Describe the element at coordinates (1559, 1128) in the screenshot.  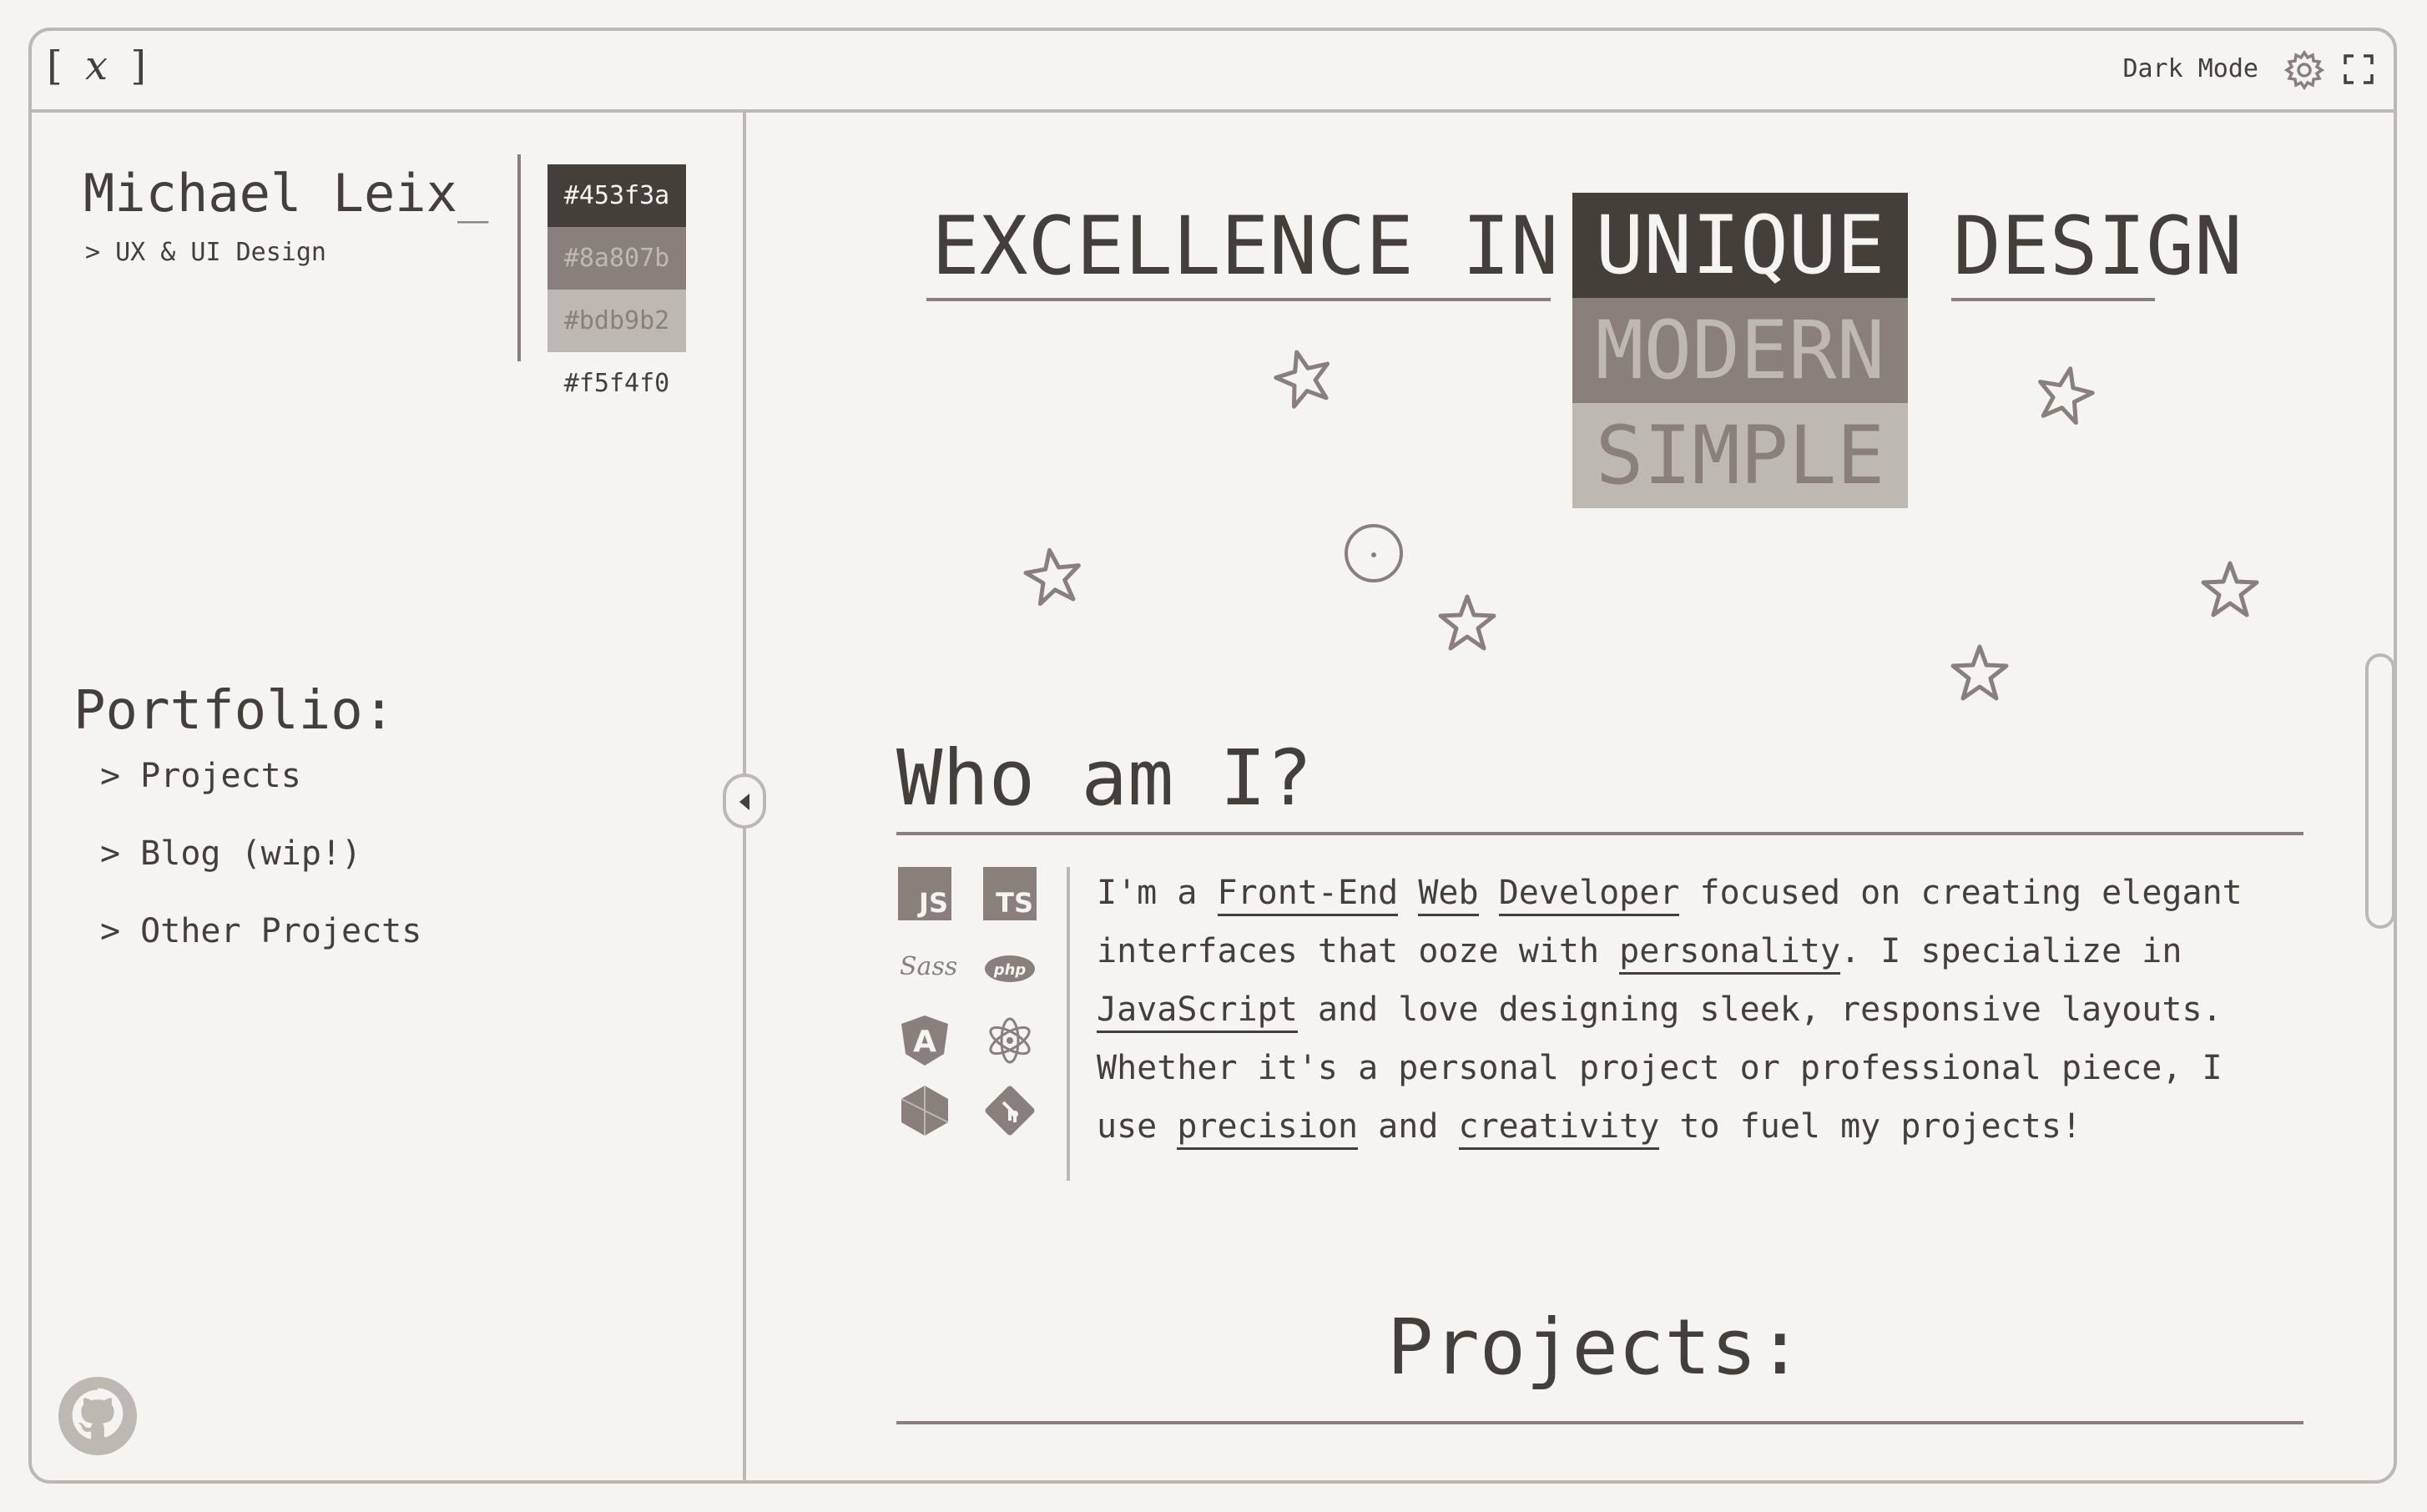
I see `bio-link-creativity: creativity` at that location.